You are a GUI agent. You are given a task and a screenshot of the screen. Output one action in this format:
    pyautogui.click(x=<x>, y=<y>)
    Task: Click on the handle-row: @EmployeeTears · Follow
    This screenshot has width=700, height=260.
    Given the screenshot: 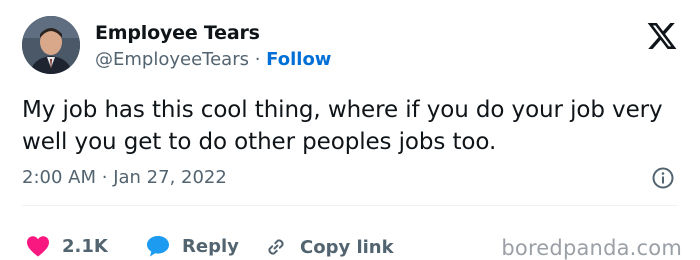 What is the action you would take?
    pyautogui.click(x=213, y=59)
    